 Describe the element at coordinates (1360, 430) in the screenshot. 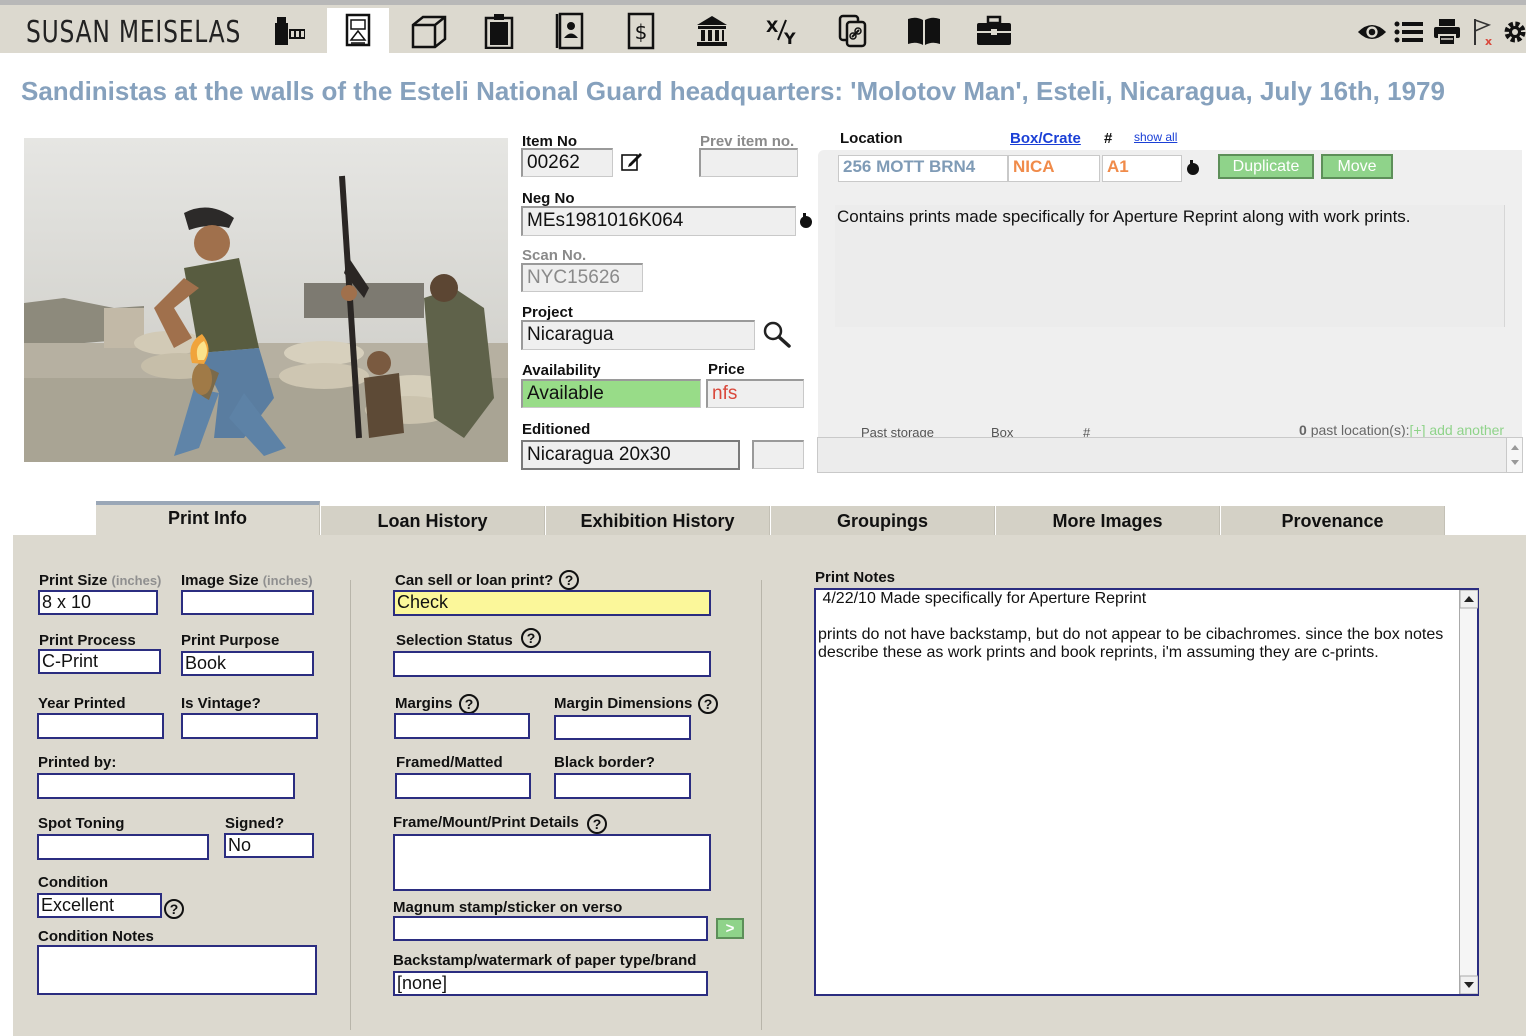

I see `past-locations-text: past location(s):` at that location.